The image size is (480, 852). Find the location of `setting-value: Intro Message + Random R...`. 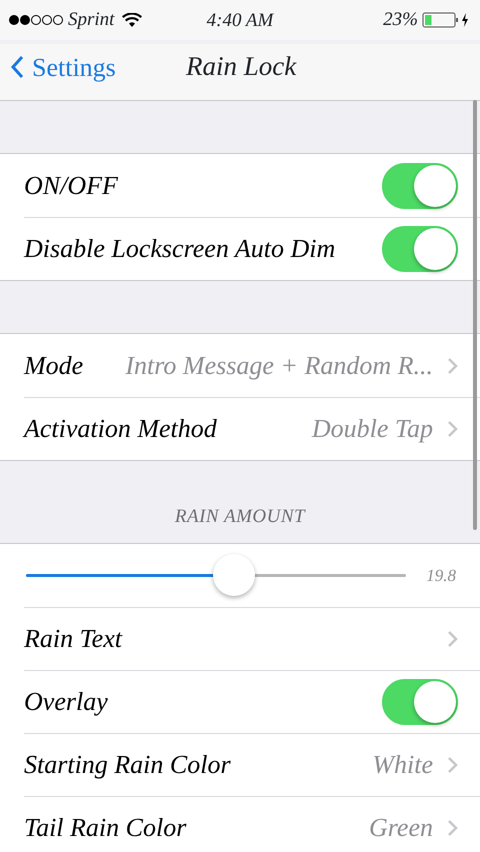

setting-value: Intro Message + Random R... is located at coordinates (279, 366).